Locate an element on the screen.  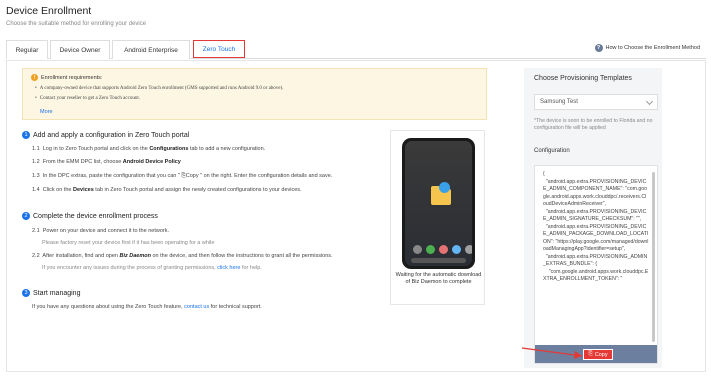
note-text: for help. is located at coordinates (251, 268).